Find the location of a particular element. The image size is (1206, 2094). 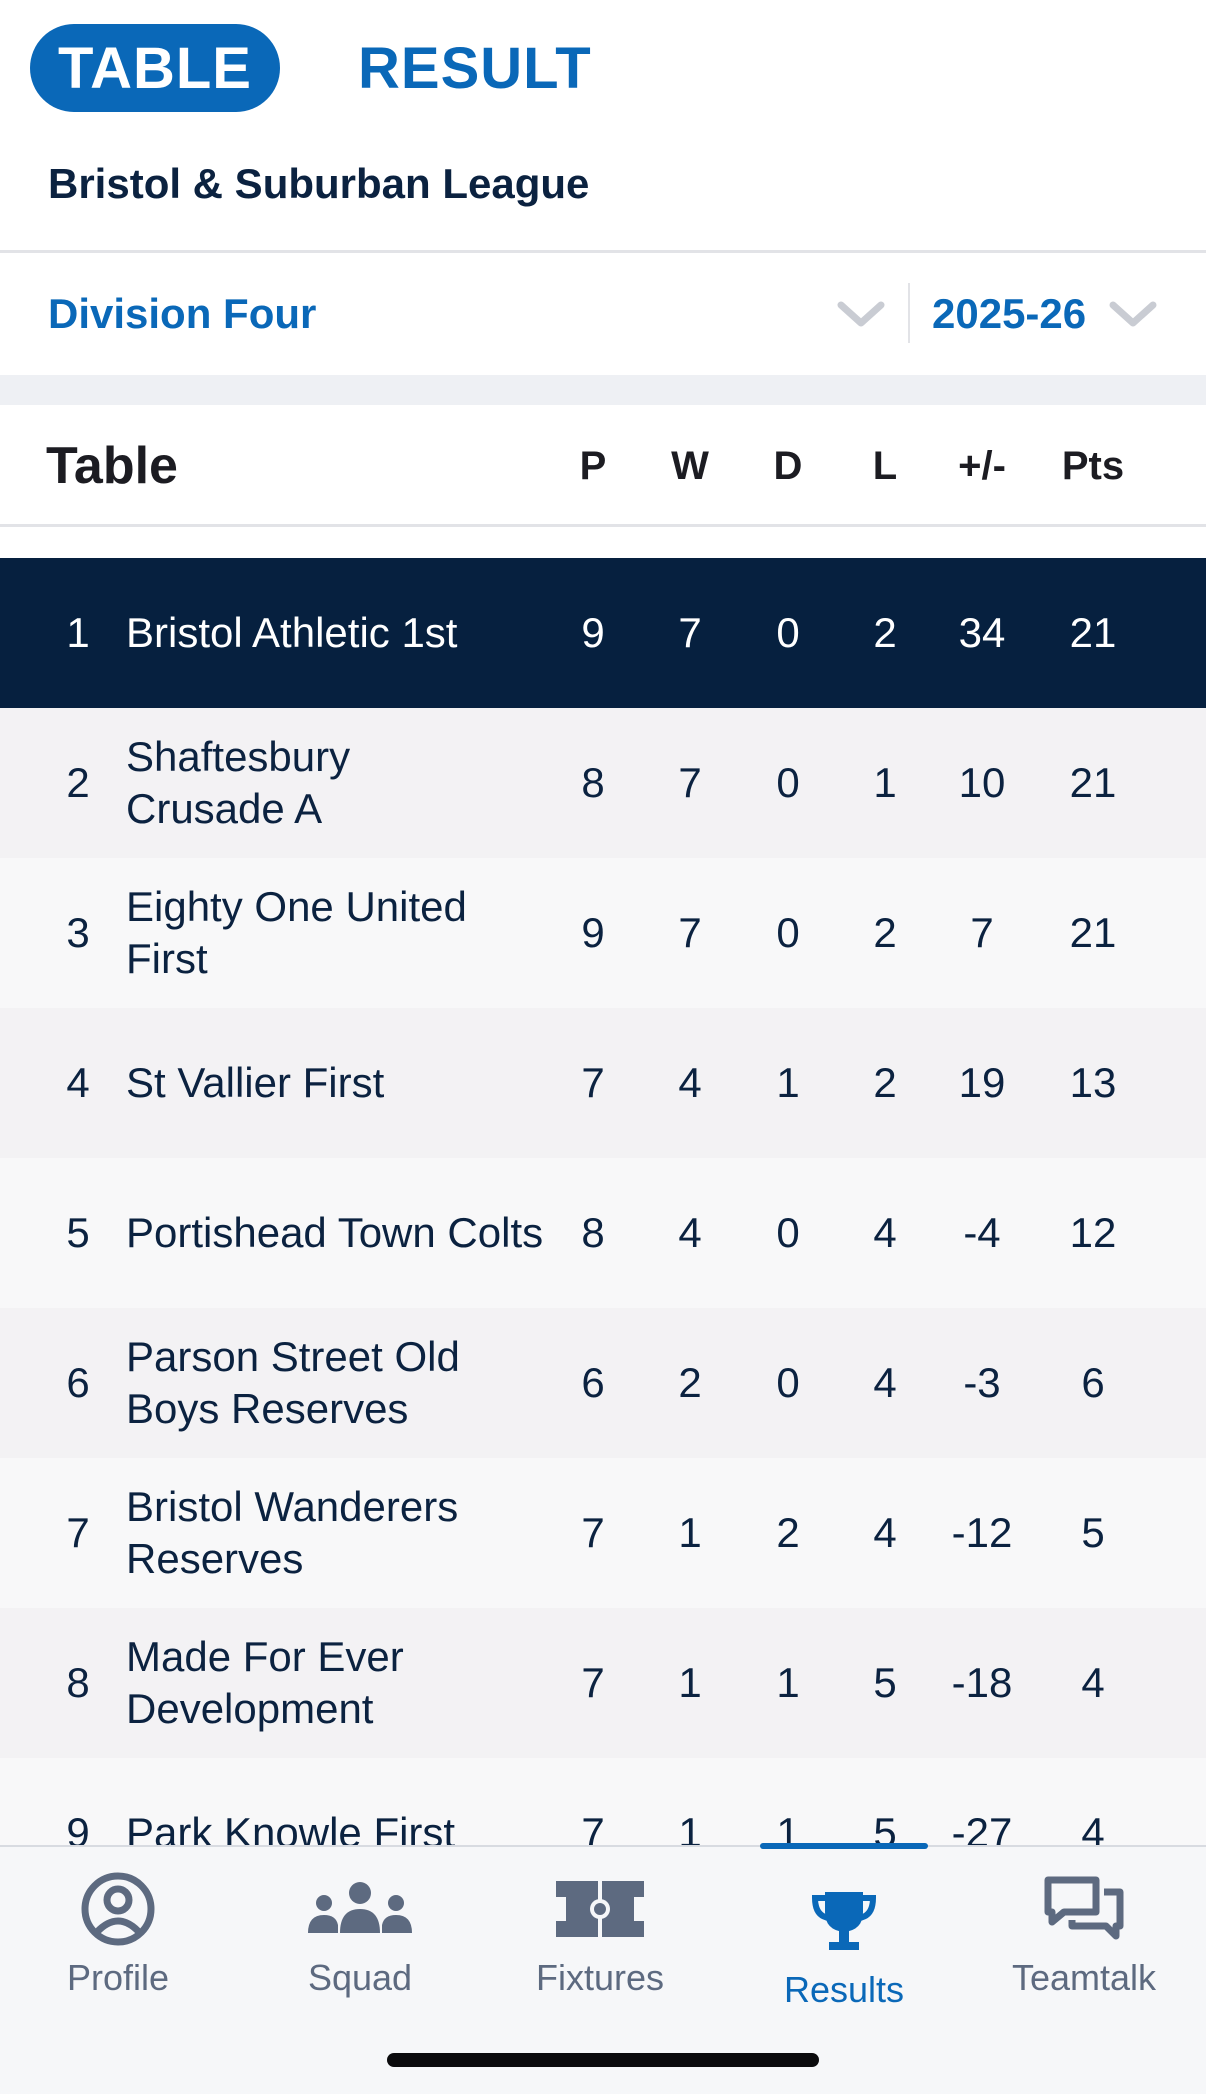

table-row: 4 St Vallier First 7 4 1 2 19 13 is located at coordinates (603, 1083).